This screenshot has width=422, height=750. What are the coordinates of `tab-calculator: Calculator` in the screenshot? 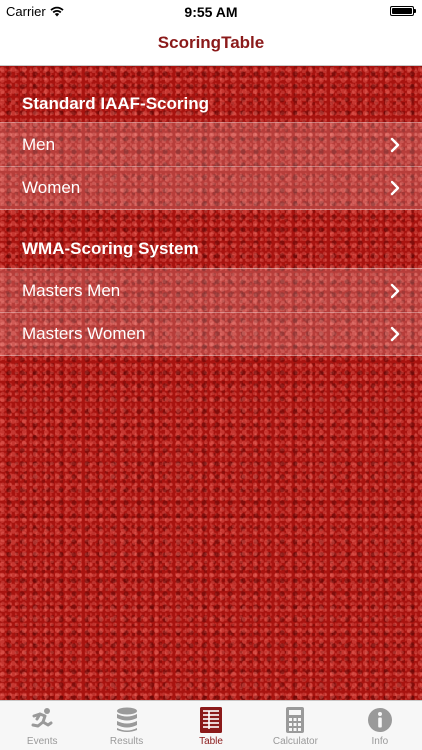 It's located at (295, 725).